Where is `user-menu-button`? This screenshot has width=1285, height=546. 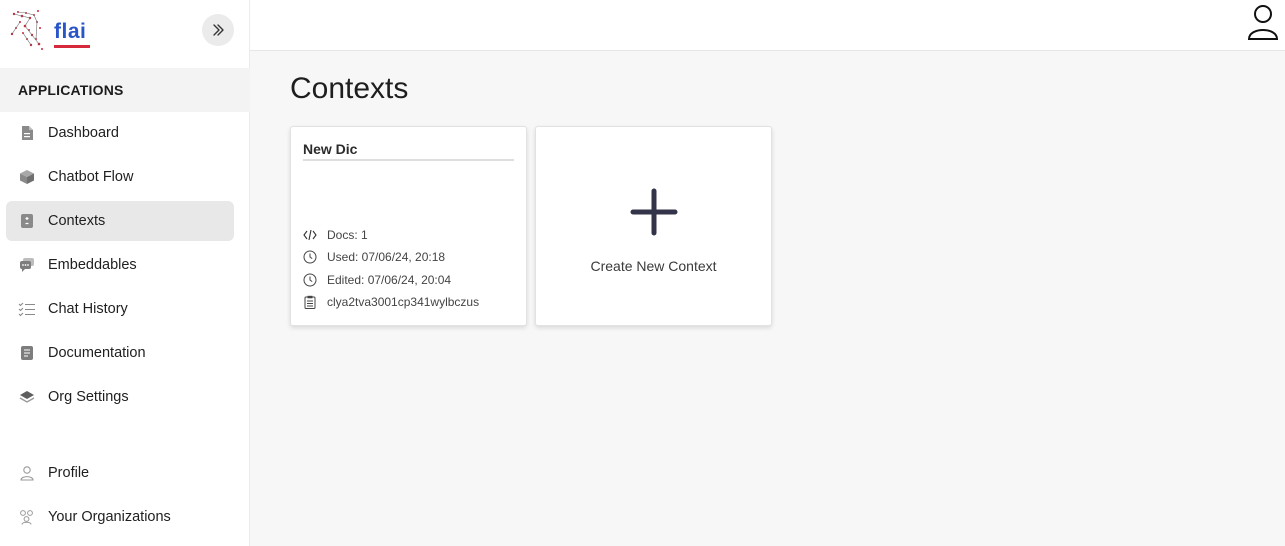
user-menu-button is located at coordinates (1263, 22).